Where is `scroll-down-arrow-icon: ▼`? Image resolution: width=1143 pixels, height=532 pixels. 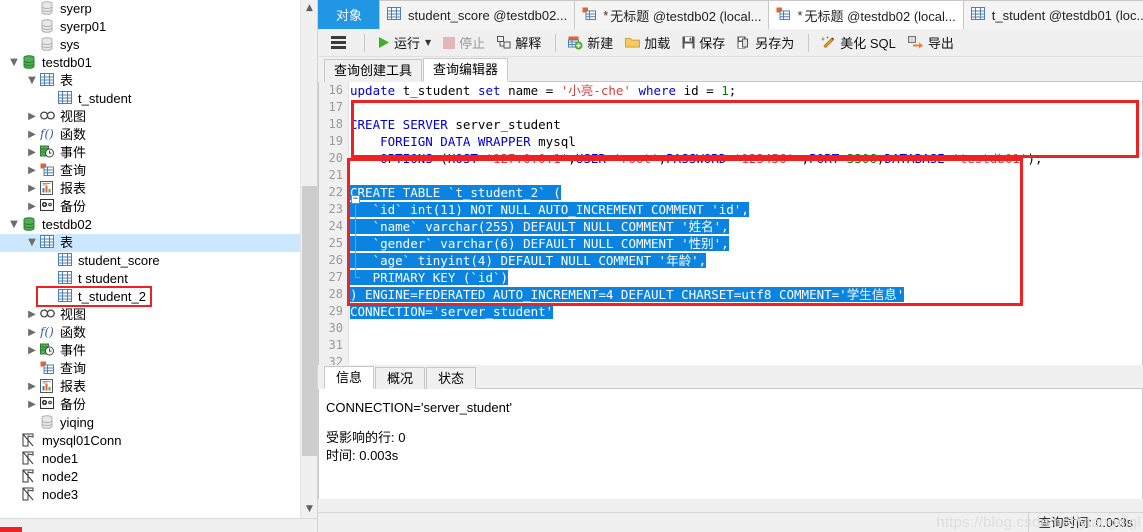
scroll-down-arrow-icon: ▼ is located at coordinates (309, 509).